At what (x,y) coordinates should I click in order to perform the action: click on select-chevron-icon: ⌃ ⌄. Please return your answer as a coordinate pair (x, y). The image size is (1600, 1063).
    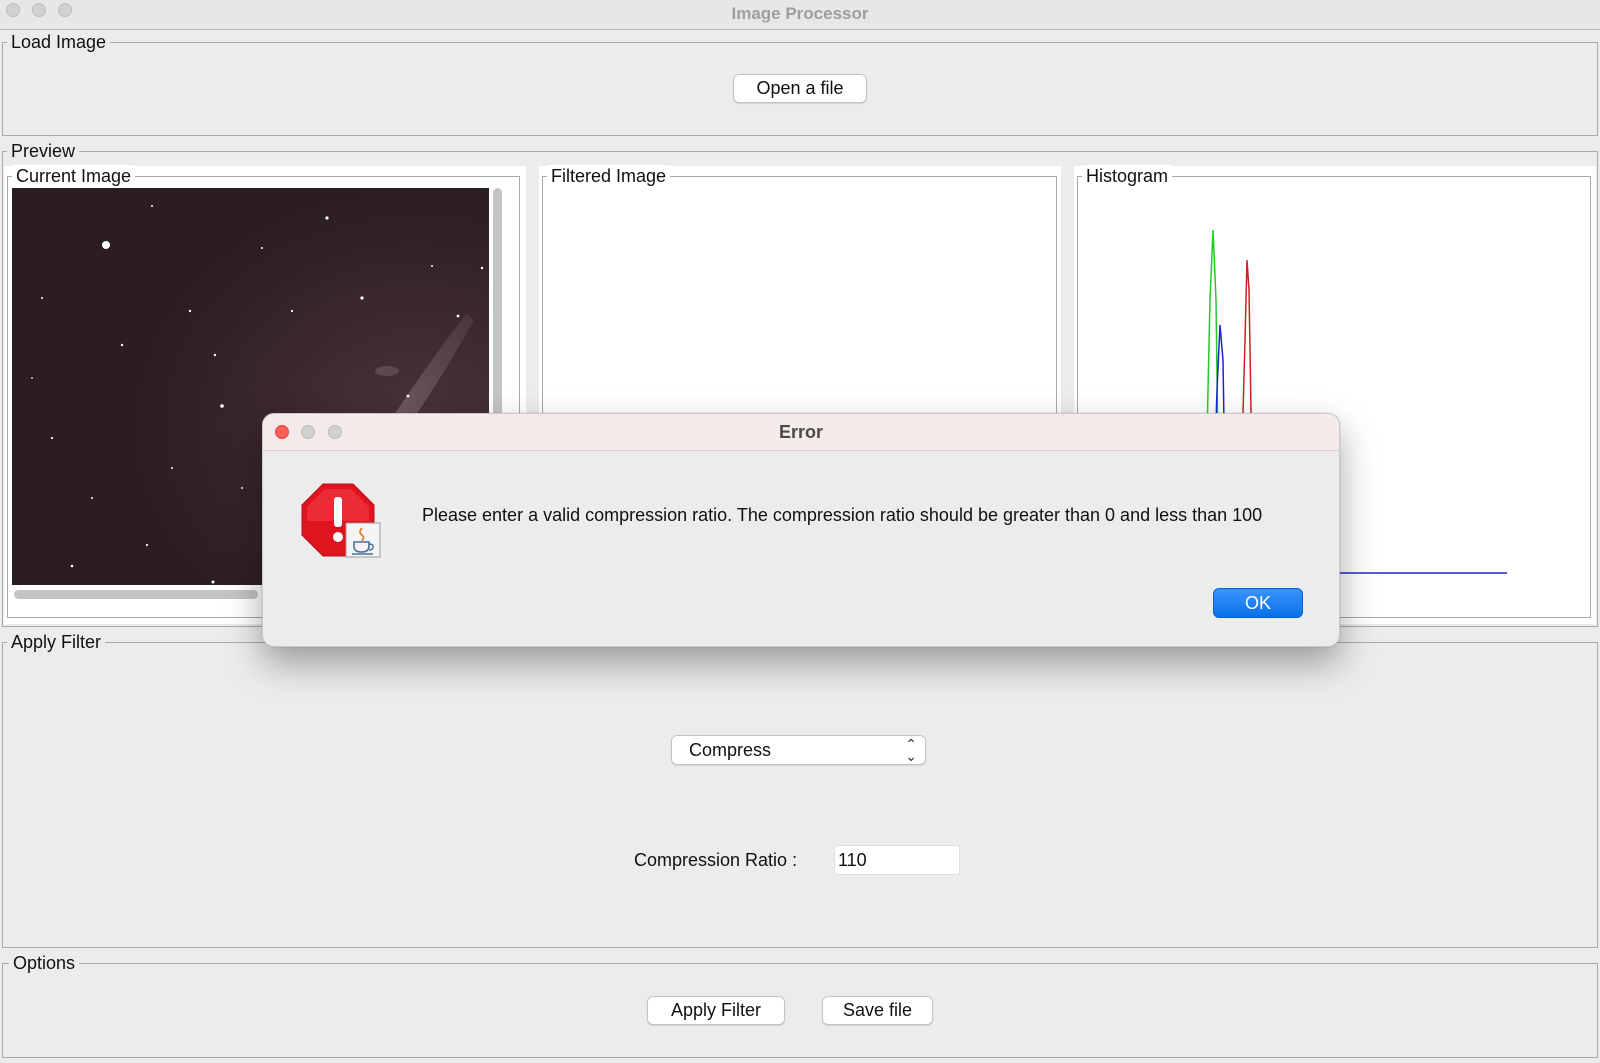
    Looking at the image, I should click on (911, 750).